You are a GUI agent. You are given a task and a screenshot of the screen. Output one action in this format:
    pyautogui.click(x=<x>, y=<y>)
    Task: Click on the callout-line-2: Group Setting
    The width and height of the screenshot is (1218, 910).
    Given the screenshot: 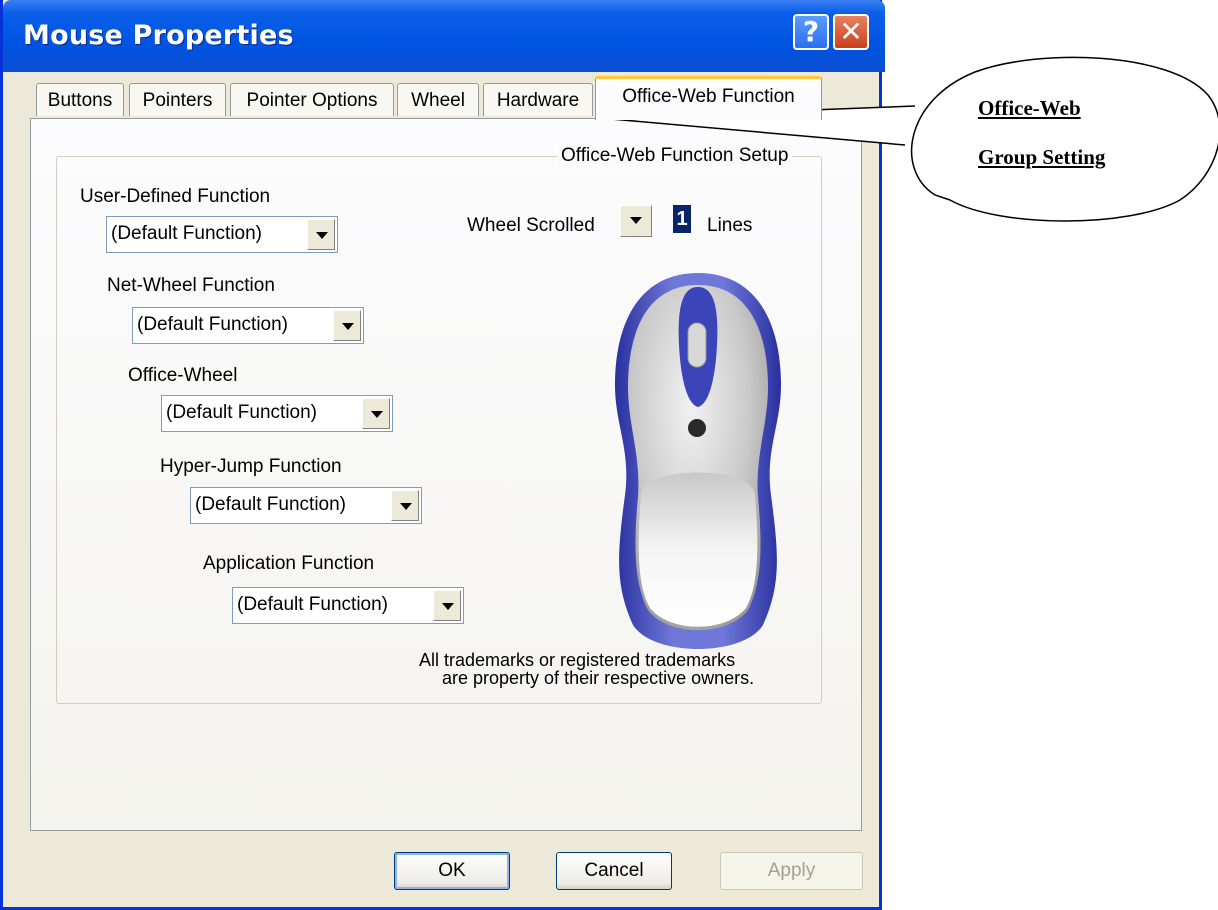 What is the action you would take?
    pyautogui.click(x=1042, y=157)
    